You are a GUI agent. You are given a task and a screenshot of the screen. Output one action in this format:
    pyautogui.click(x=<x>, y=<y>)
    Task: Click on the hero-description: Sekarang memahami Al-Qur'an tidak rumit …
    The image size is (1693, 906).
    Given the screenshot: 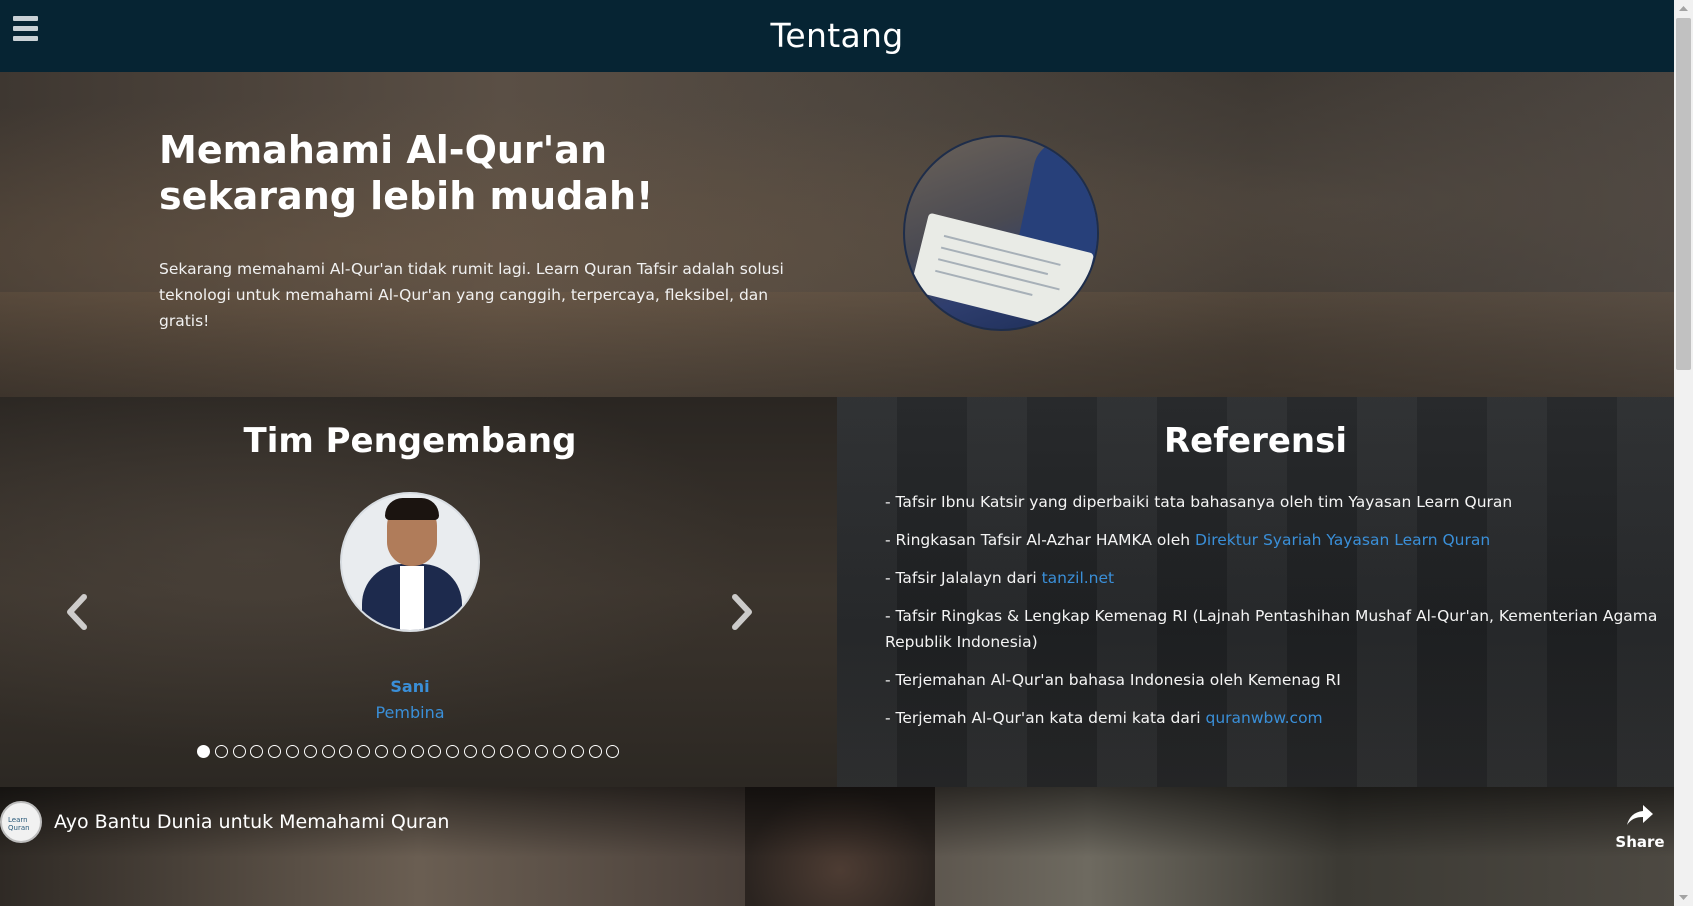 What is the action you would take?
    pyautogui.click(x=471, y=295)
    